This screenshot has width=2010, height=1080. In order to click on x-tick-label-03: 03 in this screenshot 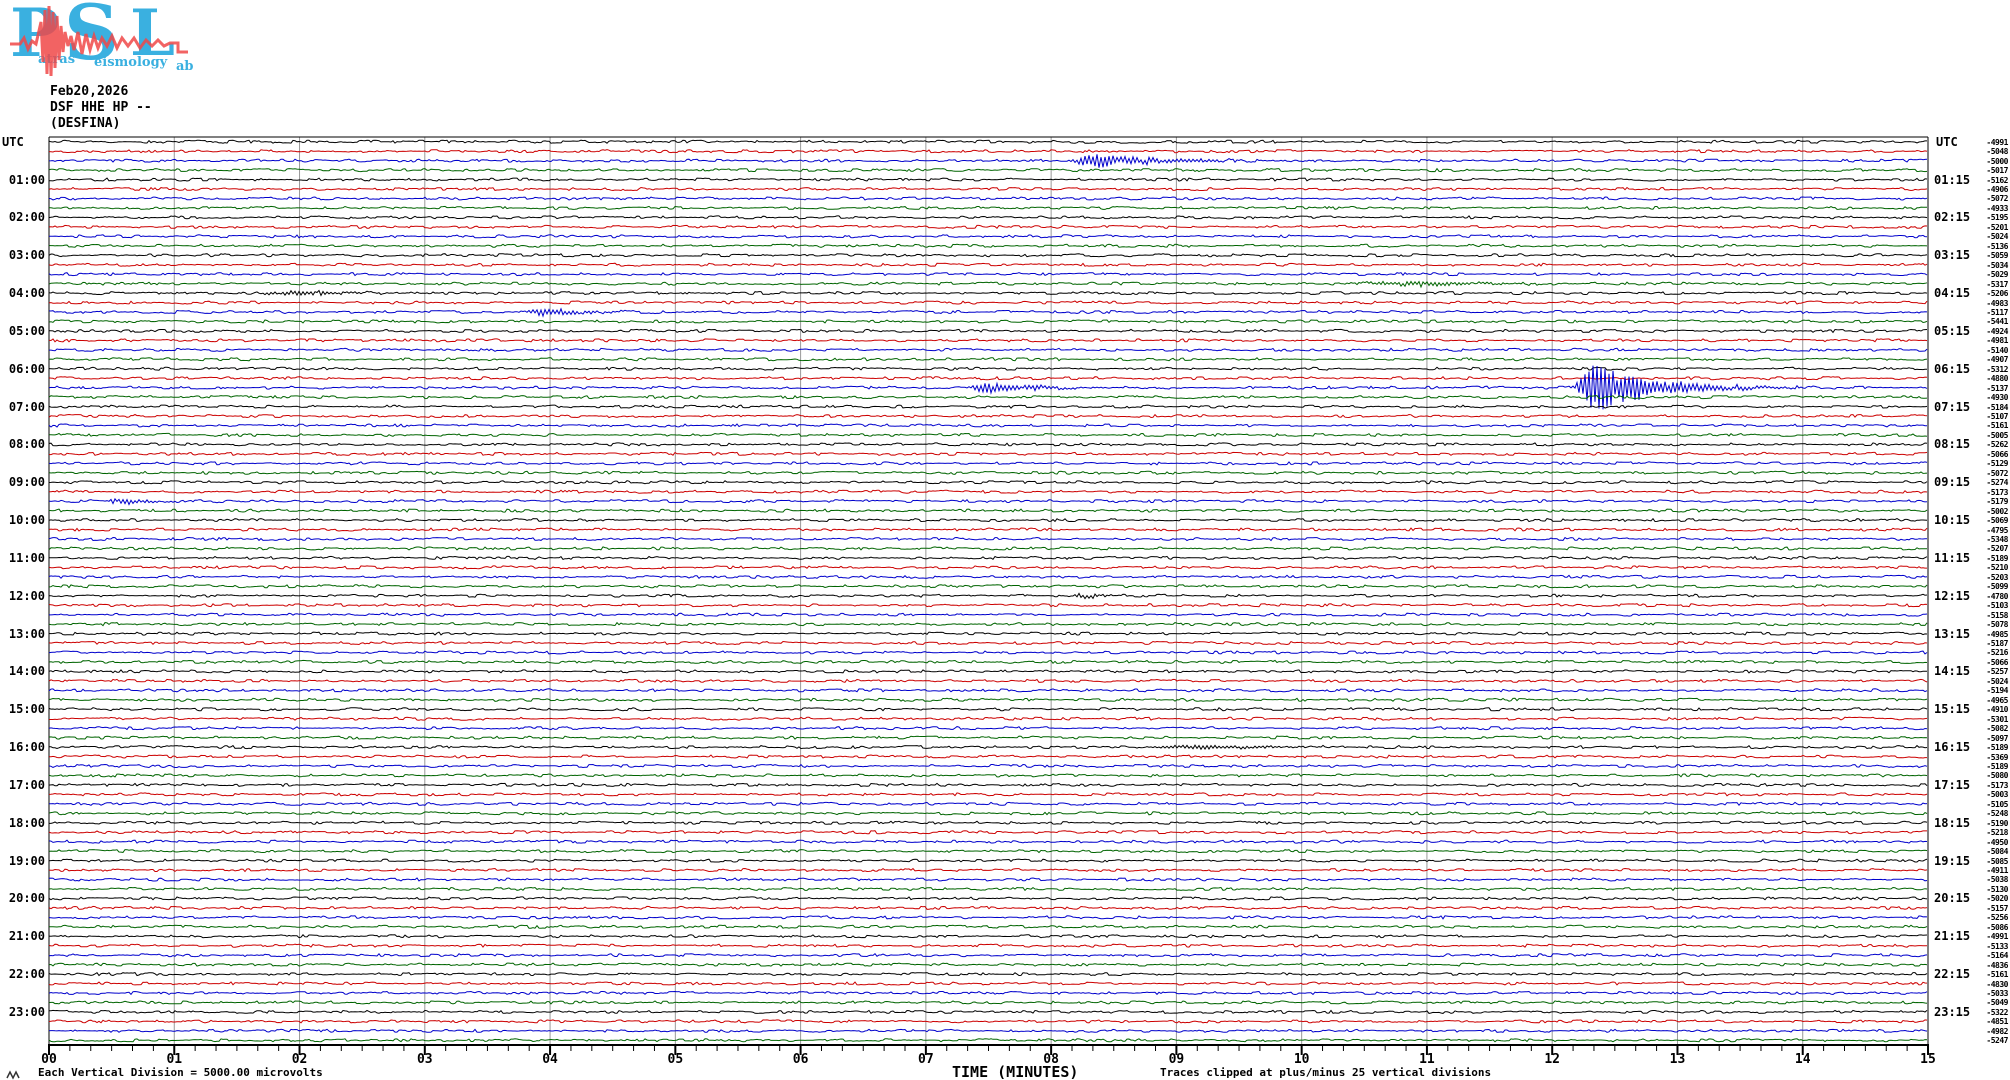, I will do `click(424, 1059)`.